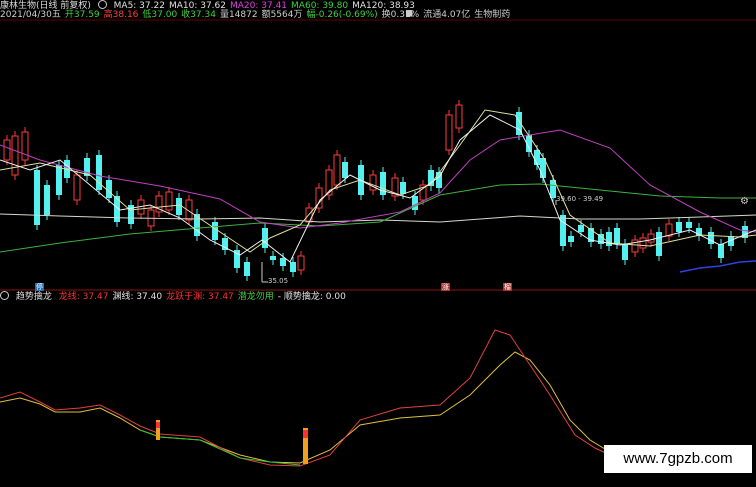 This screenshot has height=487, width=756. I want to click on indicator-gear-icon, so click(4, 295).